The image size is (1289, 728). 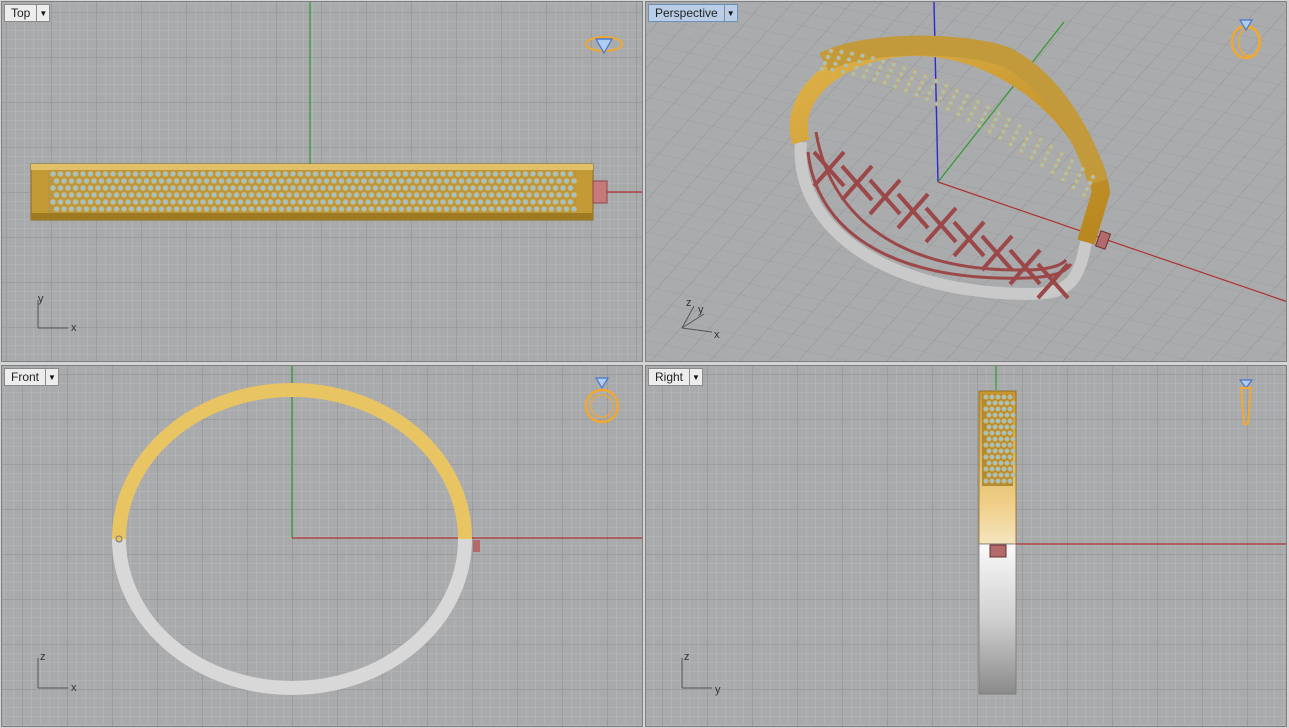 What do you see at coordinates (604, 45) in the screenshot?
I see `ring-top-icon` at bounding box center [604, 45].